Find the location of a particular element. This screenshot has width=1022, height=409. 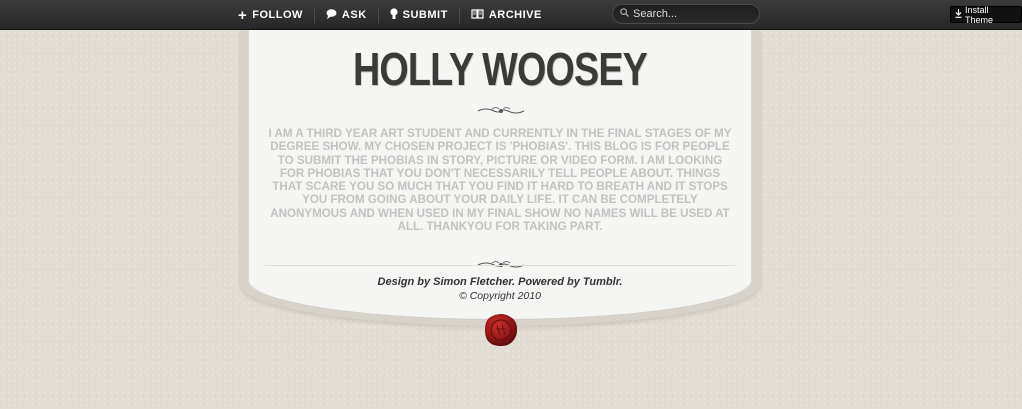

footer-divider is located at coordinates (500, 265).